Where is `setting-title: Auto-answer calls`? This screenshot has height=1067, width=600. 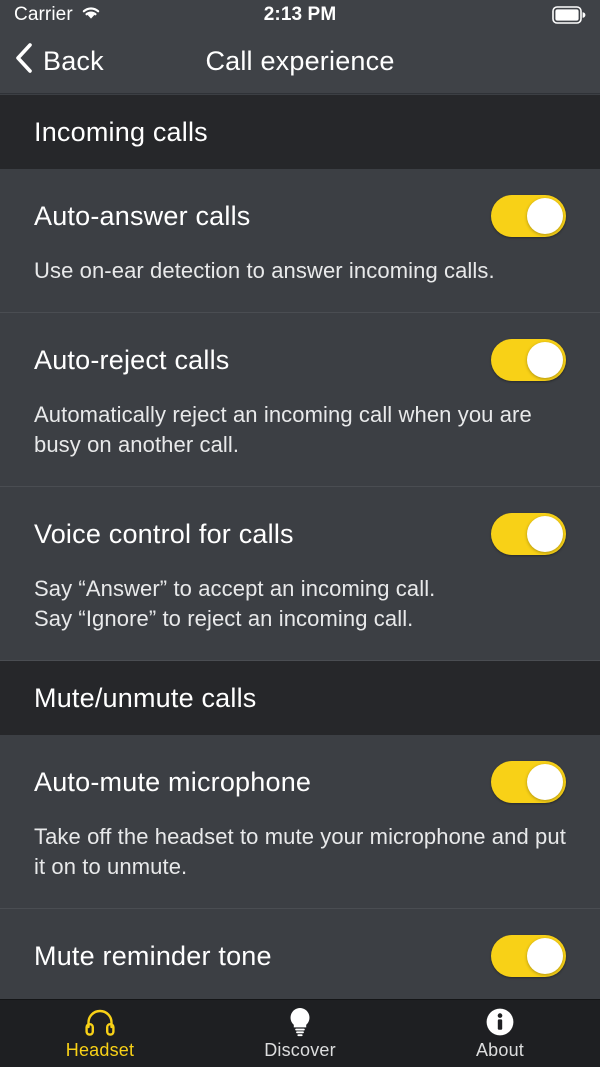
setting-title: Auto-answer calls is located at coordinates (142, 215).